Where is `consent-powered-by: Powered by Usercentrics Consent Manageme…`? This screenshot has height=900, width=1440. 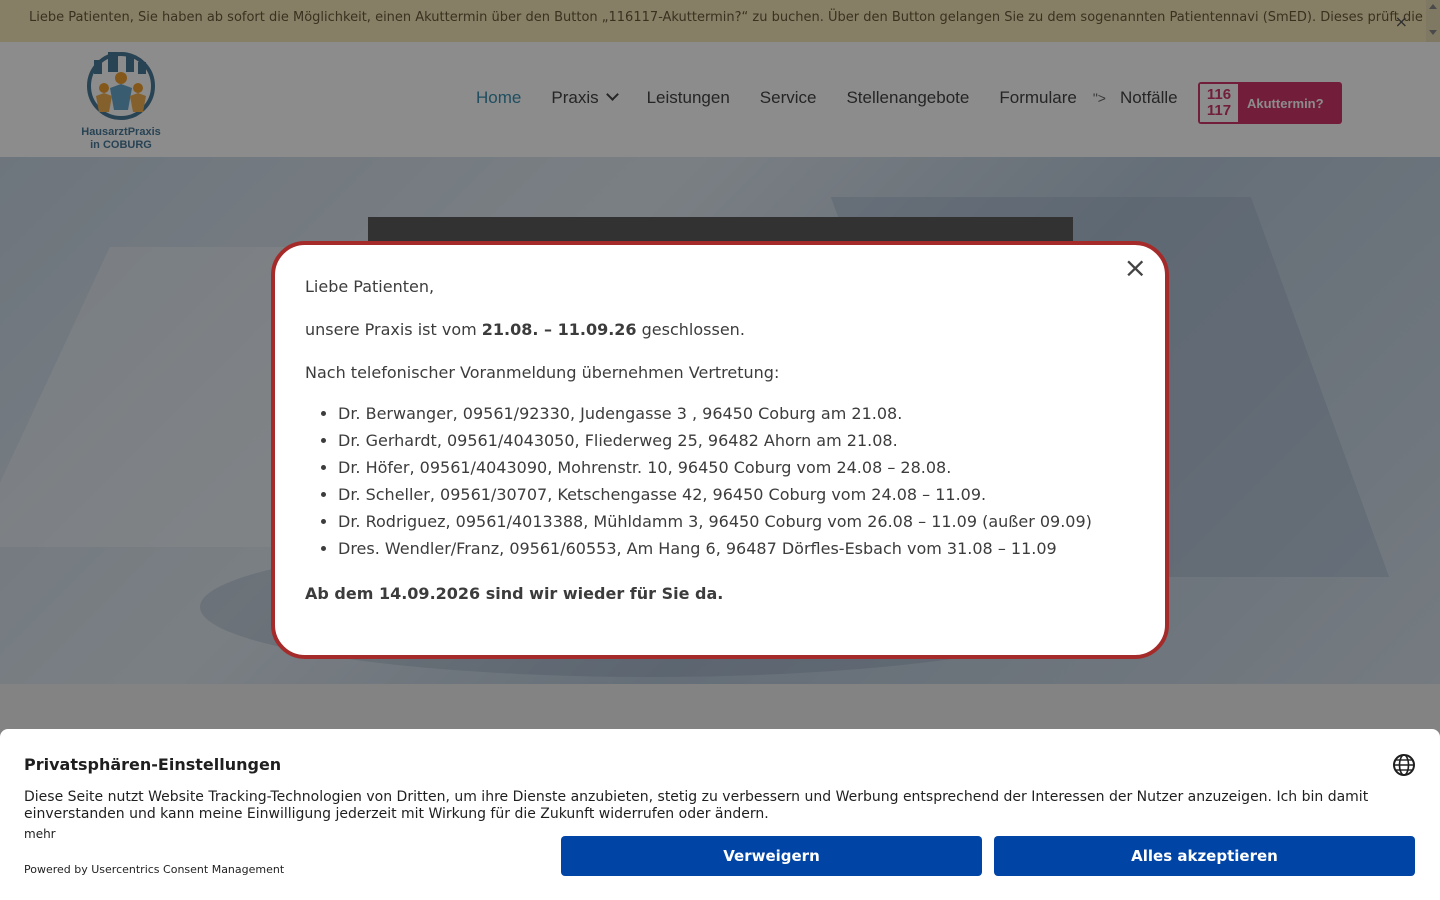
consent-powered-by: Powered by Usercentrics Consent Manageme… is located at coordinates (154, 869).